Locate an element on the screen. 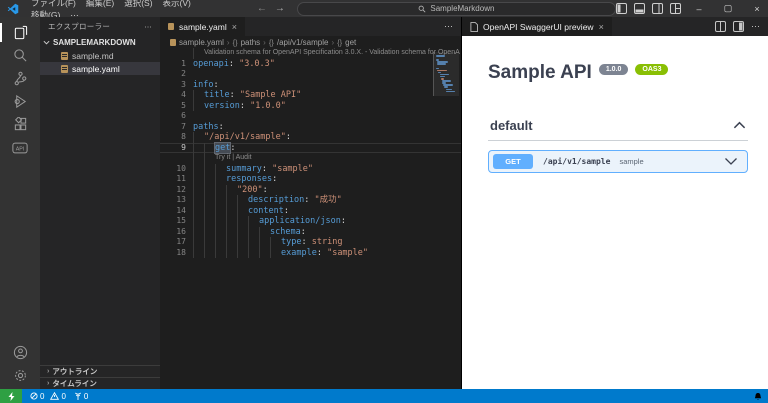 This screenshot has height=403, width=768. code-token: version is located at coordinates (222, 105).